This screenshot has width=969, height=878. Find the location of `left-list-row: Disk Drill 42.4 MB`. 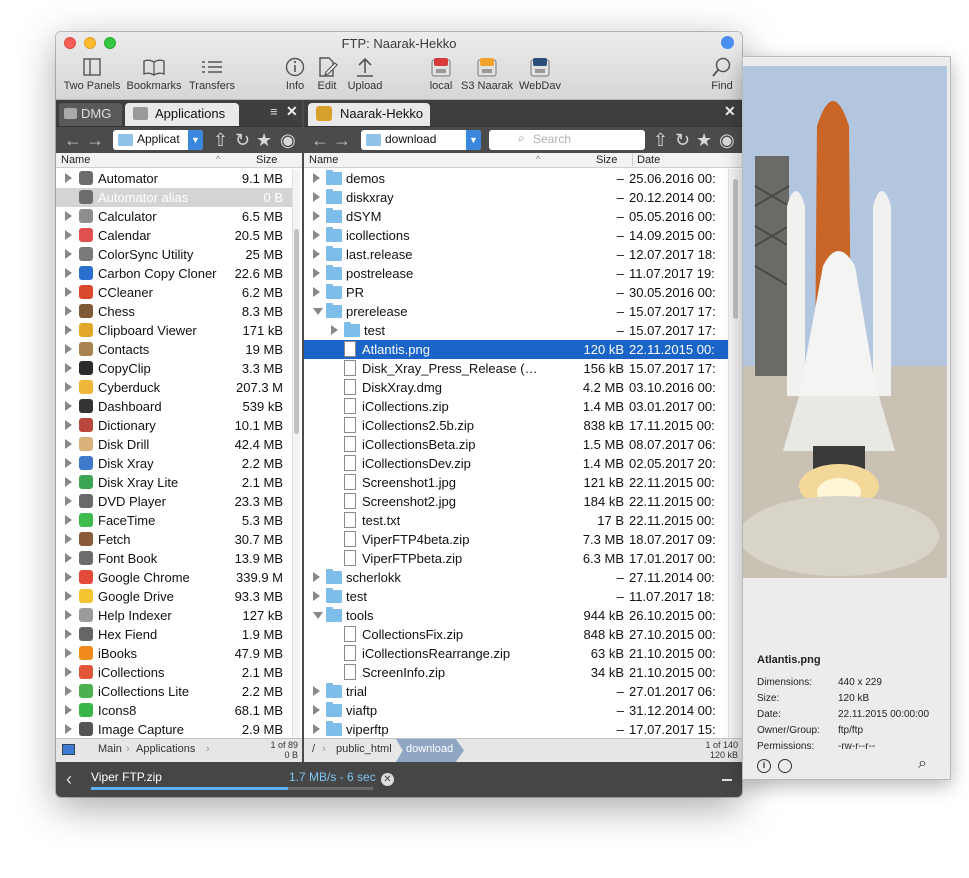

left-list-row: Disk Drill 42.4 MB is located at coordinates (174, 444).